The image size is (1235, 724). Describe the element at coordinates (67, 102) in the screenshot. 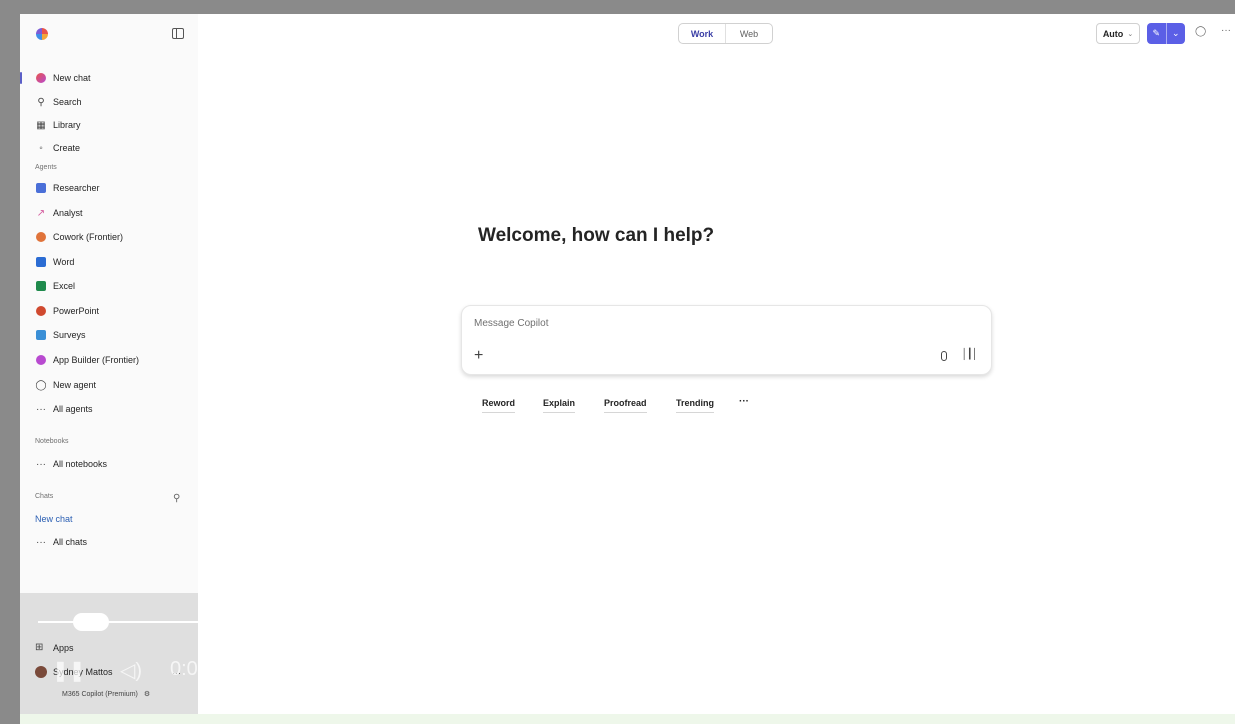

I see `nav-label: Search` at that location.